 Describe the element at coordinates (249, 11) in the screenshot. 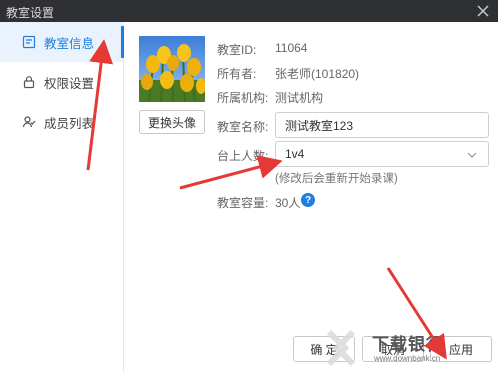

I see `title-bar: 教室设置` at that location.